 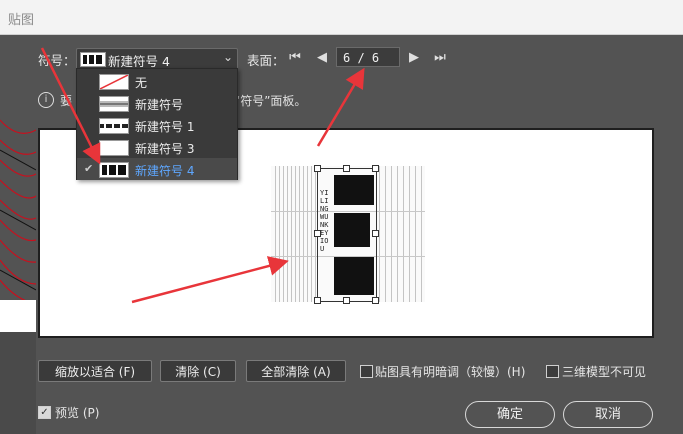 What do you see at coordinates (18, 216) in the screenshot?
I see `background-artwork` at bounding box center [18, 216].